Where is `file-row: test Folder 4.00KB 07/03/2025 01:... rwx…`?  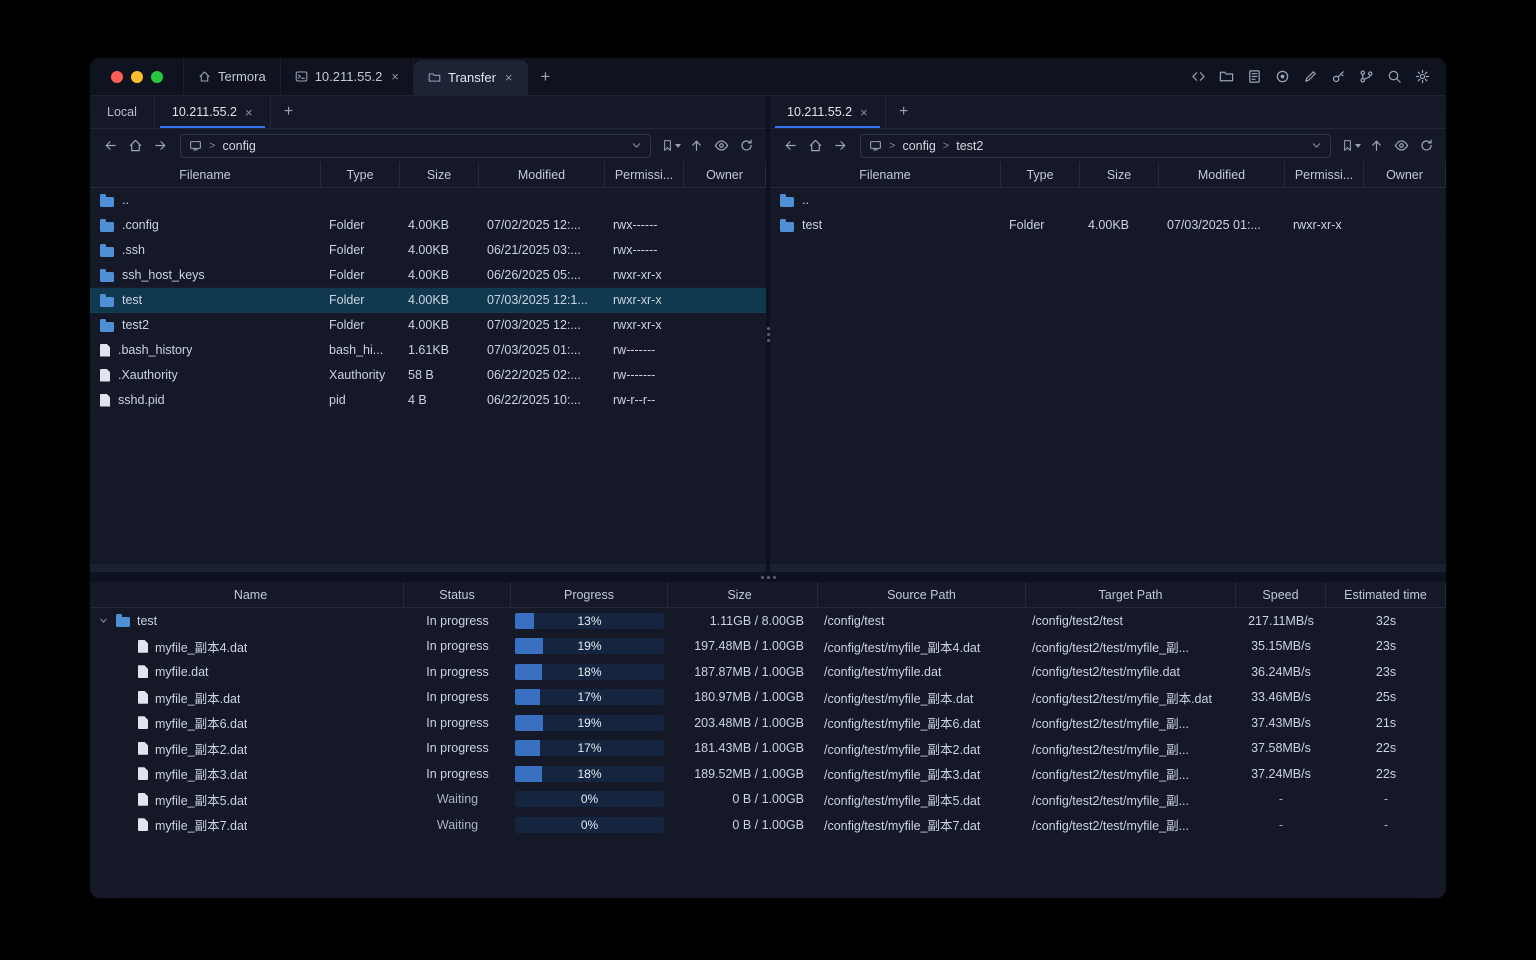 file-row: test Folder 4.00KB 07/03/2025 01:... rwx… is located at coordinates (1108, 225).